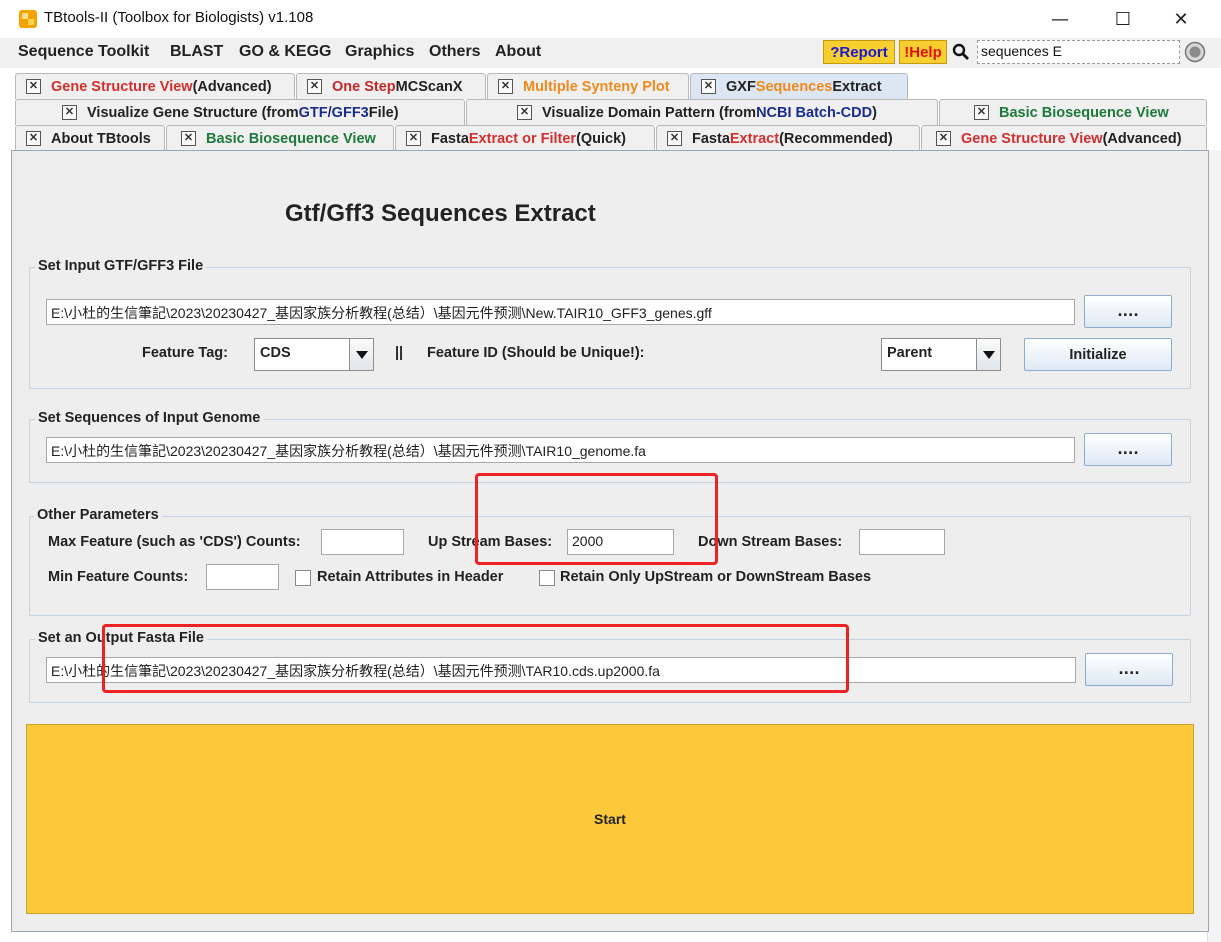  What do you see at coordinates (1064, 138) in the screenshot?
I see `tab-gene-structure-view-advanced-2: ✕ Gene Structure View (Advanced)` at bounding box center [1064, 138].